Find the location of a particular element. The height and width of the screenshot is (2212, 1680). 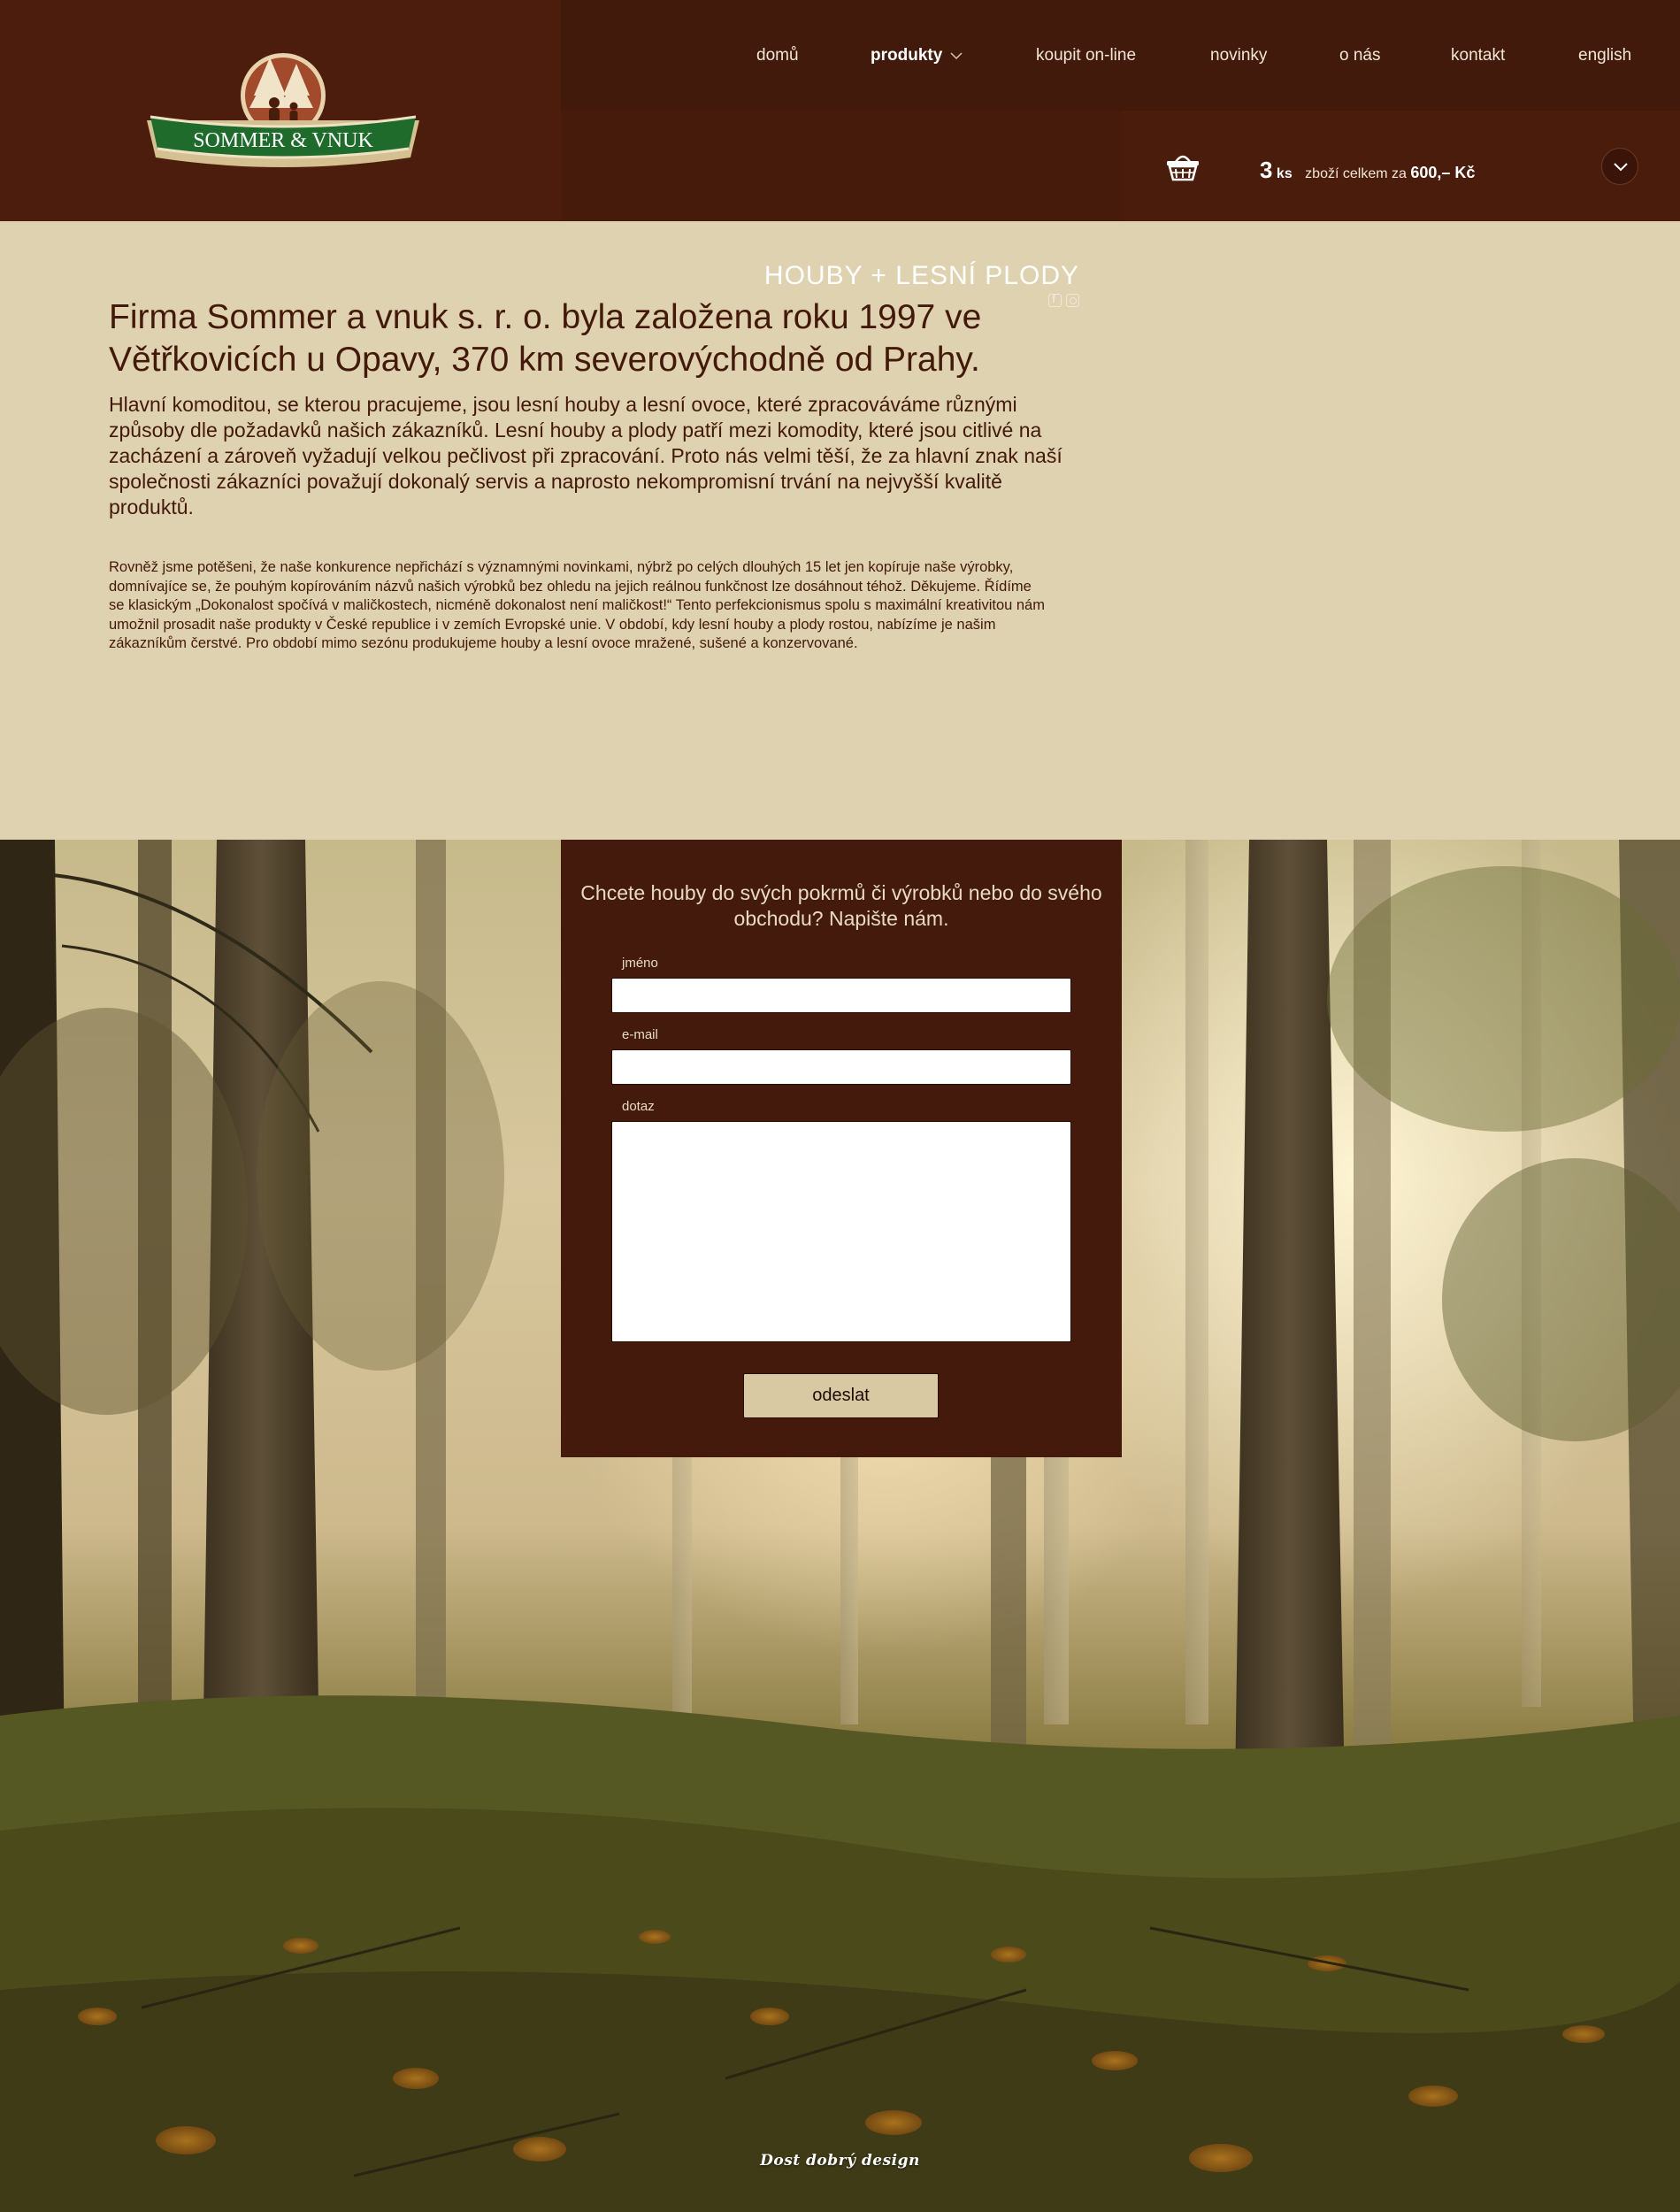

tagline-area: HOUBY + LESNÍ PLODY is located at coordinates (841, 209).